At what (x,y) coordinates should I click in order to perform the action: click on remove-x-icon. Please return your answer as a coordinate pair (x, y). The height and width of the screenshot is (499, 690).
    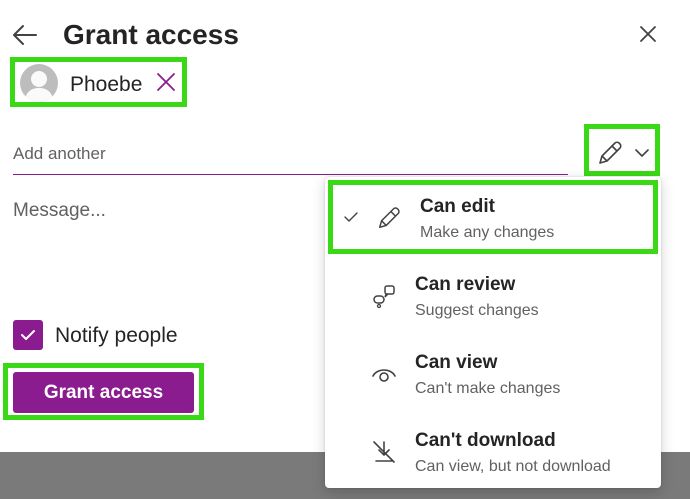
    Looking at the image, I should click on (166, 82).